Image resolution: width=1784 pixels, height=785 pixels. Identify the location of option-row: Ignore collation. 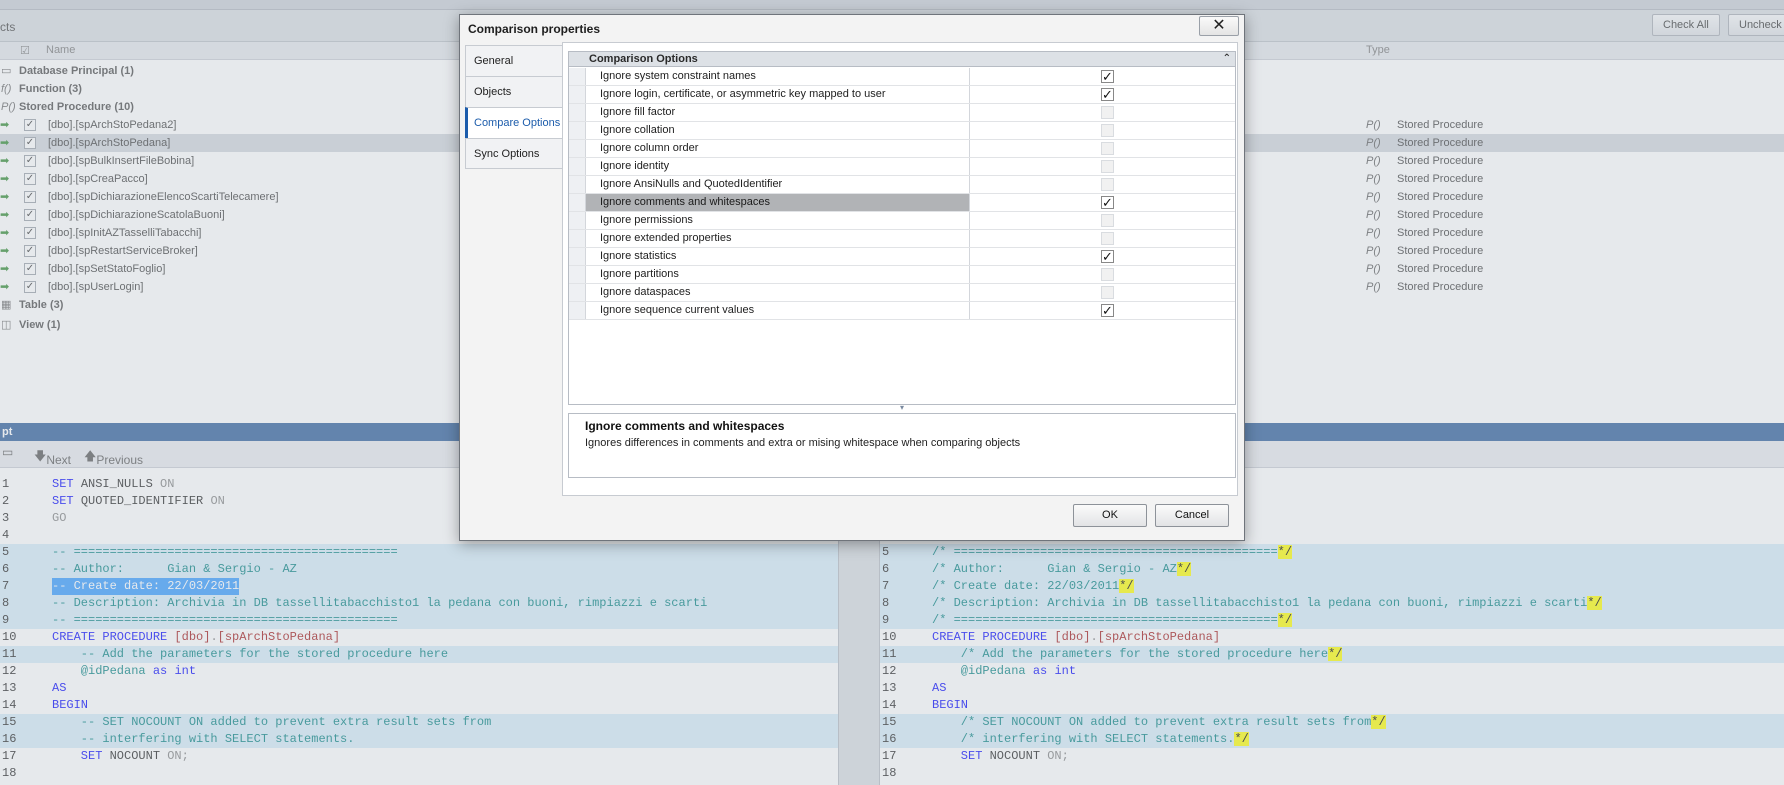
(902, 131).